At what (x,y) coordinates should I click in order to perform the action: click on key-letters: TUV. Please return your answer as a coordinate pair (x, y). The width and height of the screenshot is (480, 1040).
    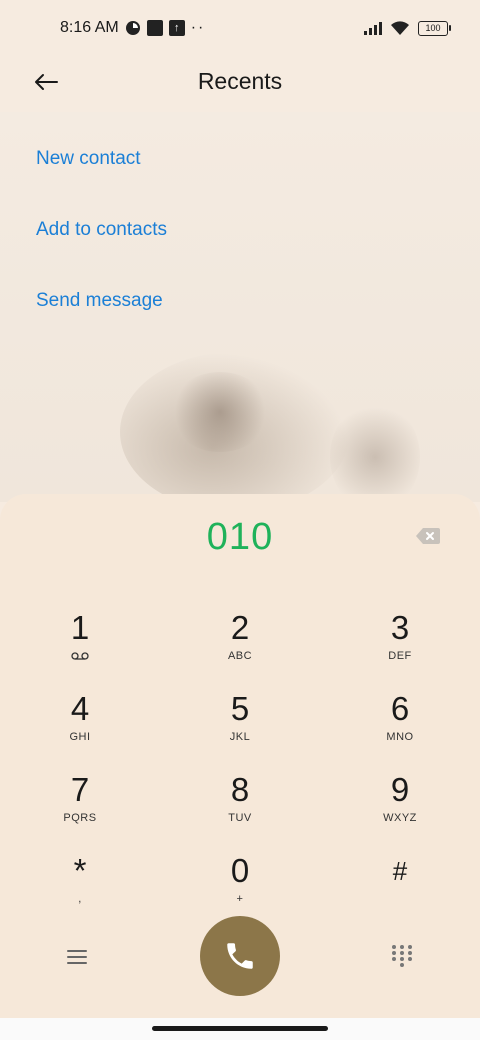
    Looking at the image, I should click on (240, 818).